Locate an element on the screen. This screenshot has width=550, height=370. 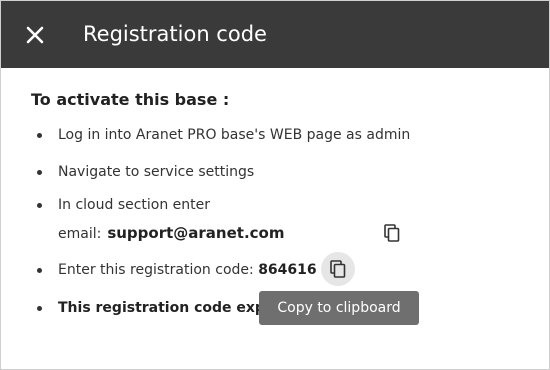
copy-code-button is located at coordinates (338, 269).